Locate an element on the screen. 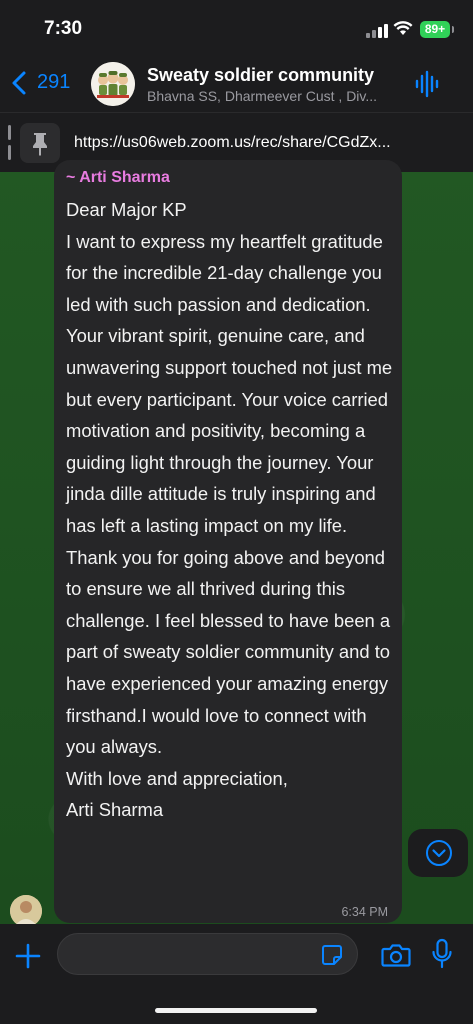 The image size is (473, 1024). group-avatar is located at coordinates (113, 84).